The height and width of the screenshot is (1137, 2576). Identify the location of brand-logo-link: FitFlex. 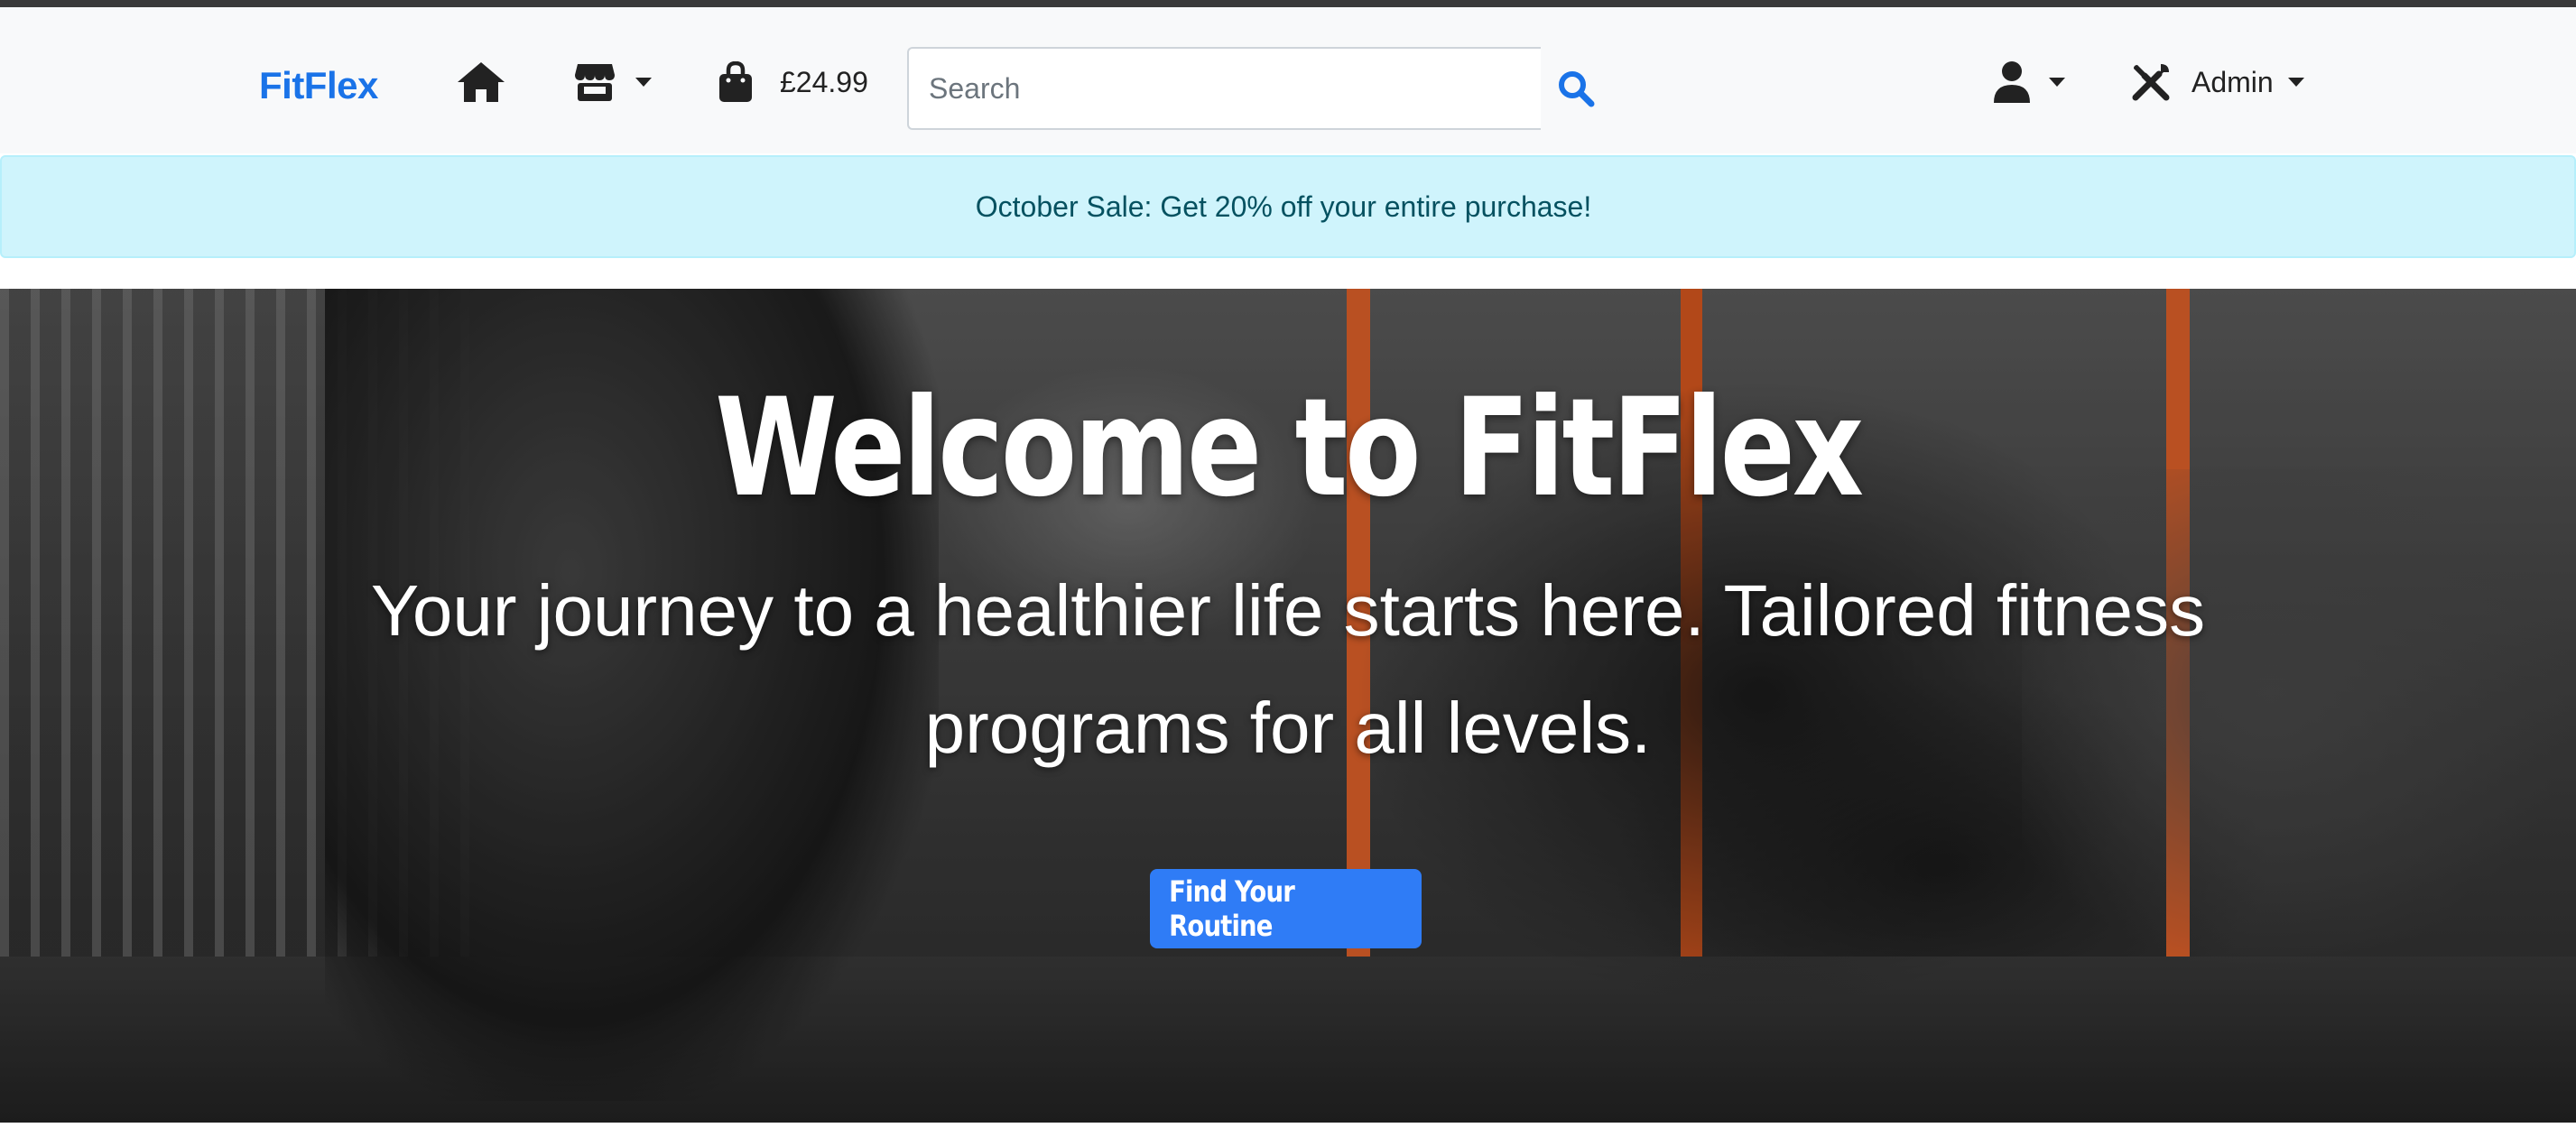
(318, 86).